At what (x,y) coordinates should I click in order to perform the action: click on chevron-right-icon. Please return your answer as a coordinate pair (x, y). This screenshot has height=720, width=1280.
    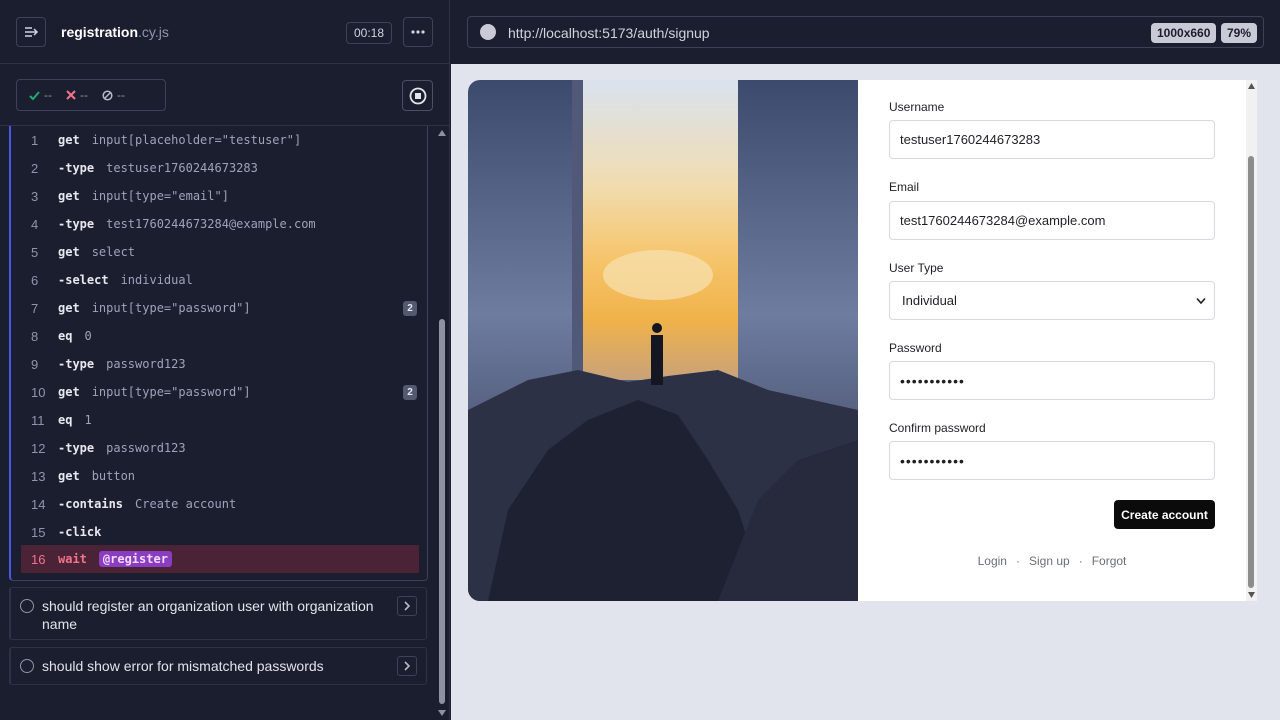
    Looking at the image, I should click on (407, 606).